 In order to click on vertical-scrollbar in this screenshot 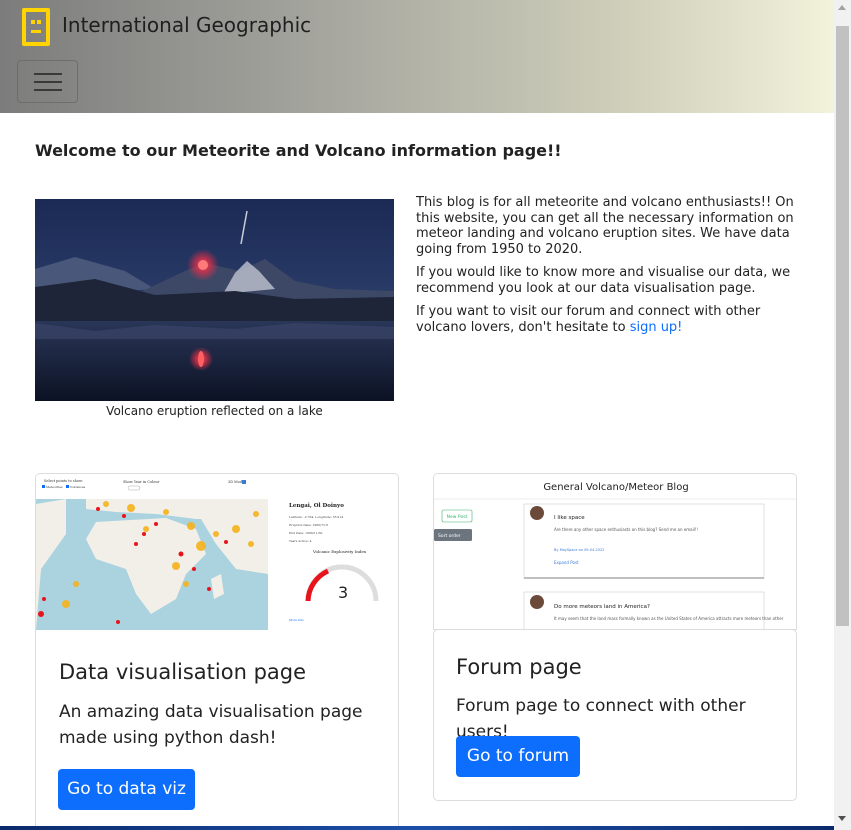, I will do `click(842, 415)`.